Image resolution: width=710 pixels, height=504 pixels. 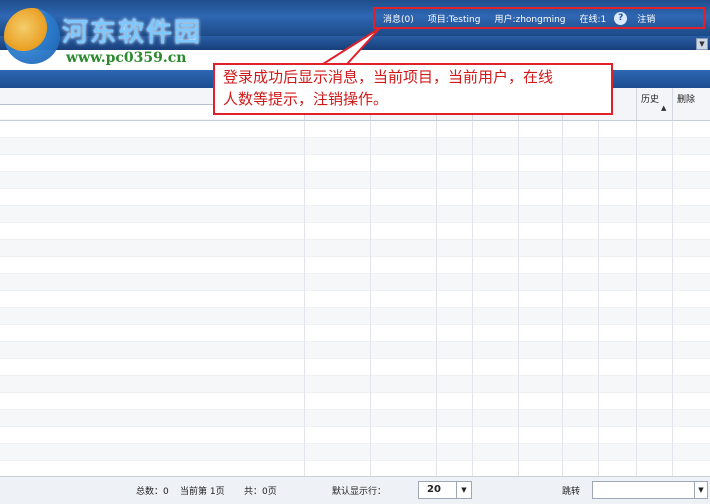 I want to click on pagination-footer: 总数：0 当前第 1页 共：0页 默认显示行： 20 ▼ 跳转 ▼, so click(x=355, y=490).